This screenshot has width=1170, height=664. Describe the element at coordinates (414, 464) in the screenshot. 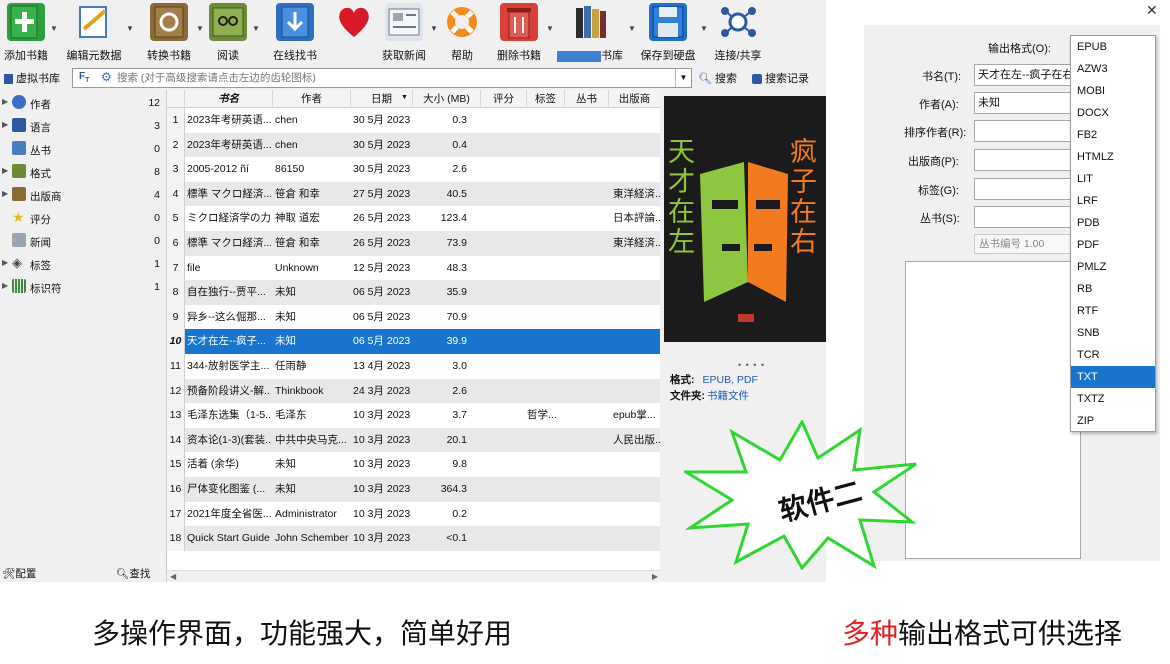

I see `table-row: 15 活着 (余华) 未知 10 3月 2023 9.8` at that location.